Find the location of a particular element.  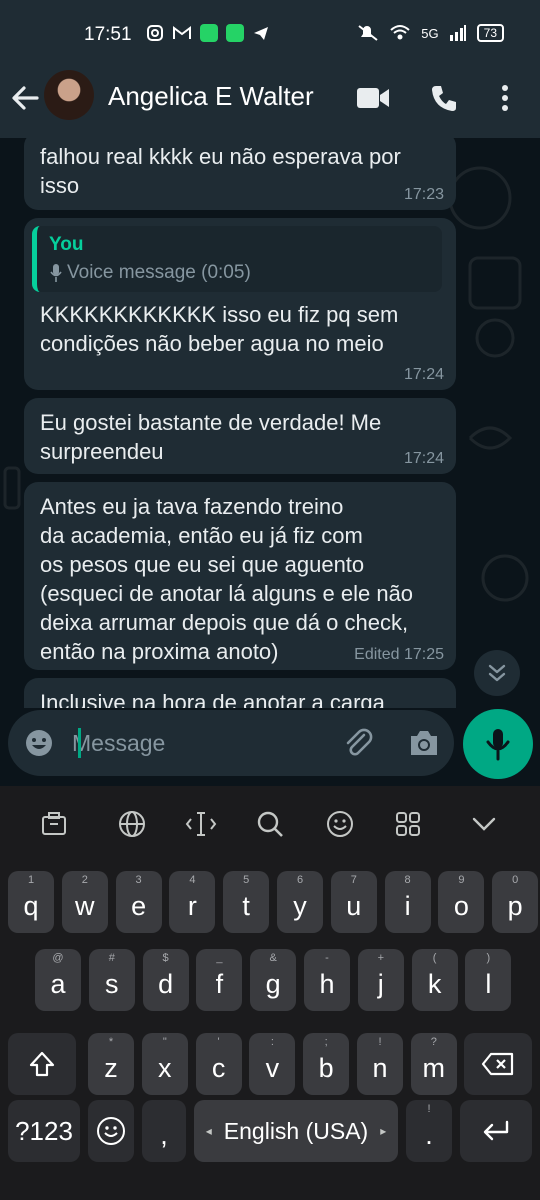

key-b: ; b is located at coordinates (326, 1064).